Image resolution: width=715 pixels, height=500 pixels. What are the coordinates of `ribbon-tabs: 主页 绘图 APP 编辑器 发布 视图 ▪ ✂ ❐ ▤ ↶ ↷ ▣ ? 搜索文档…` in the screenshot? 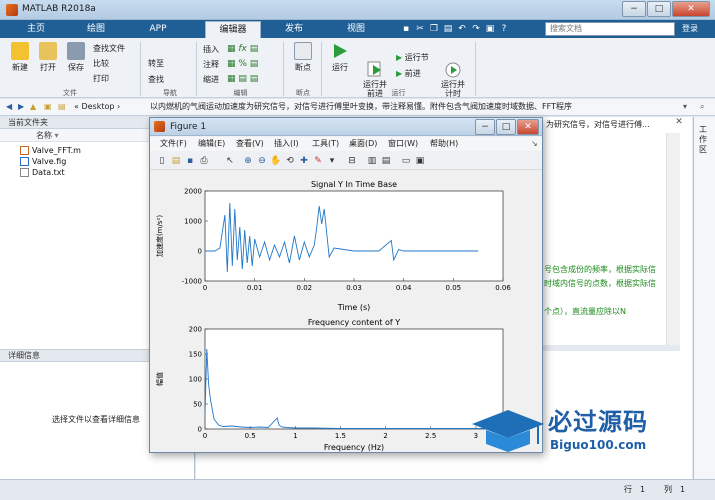 It's located at (357, 29).